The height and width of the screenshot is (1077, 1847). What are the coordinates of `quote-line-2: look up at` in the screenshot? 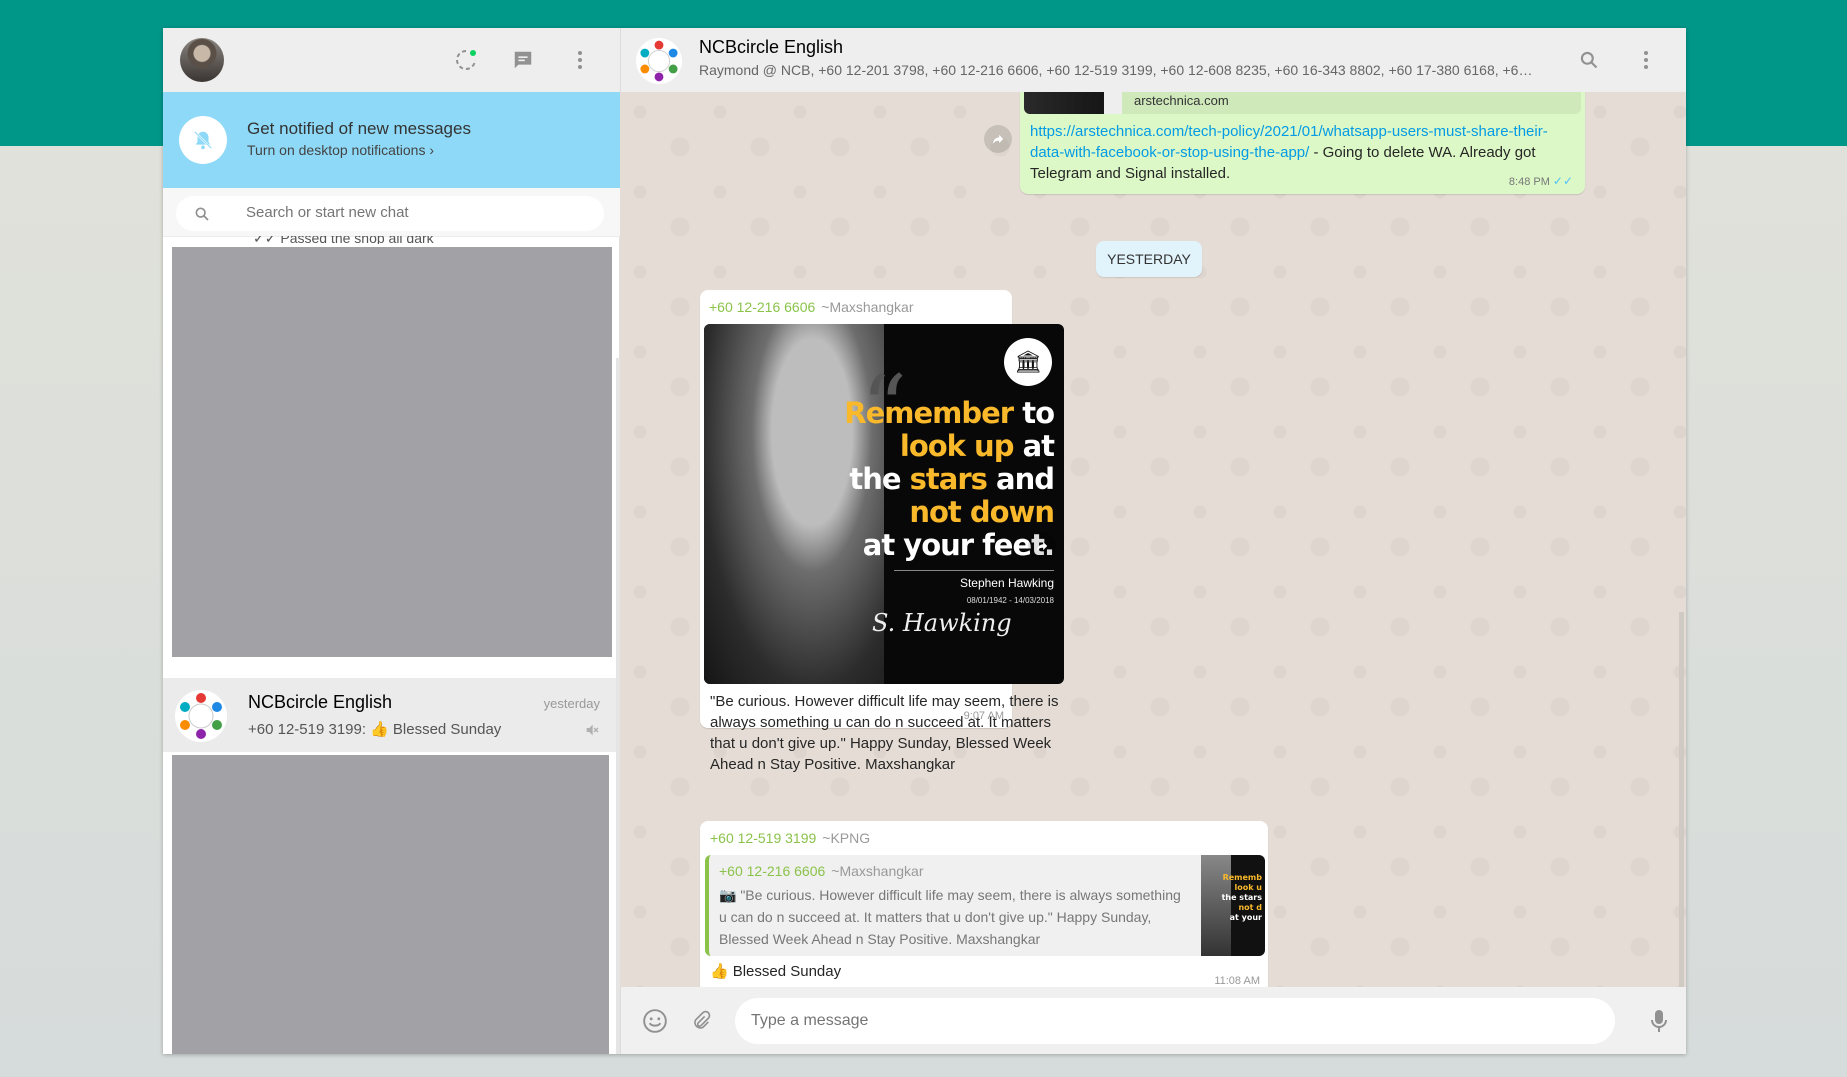 It's located at (977, 446).